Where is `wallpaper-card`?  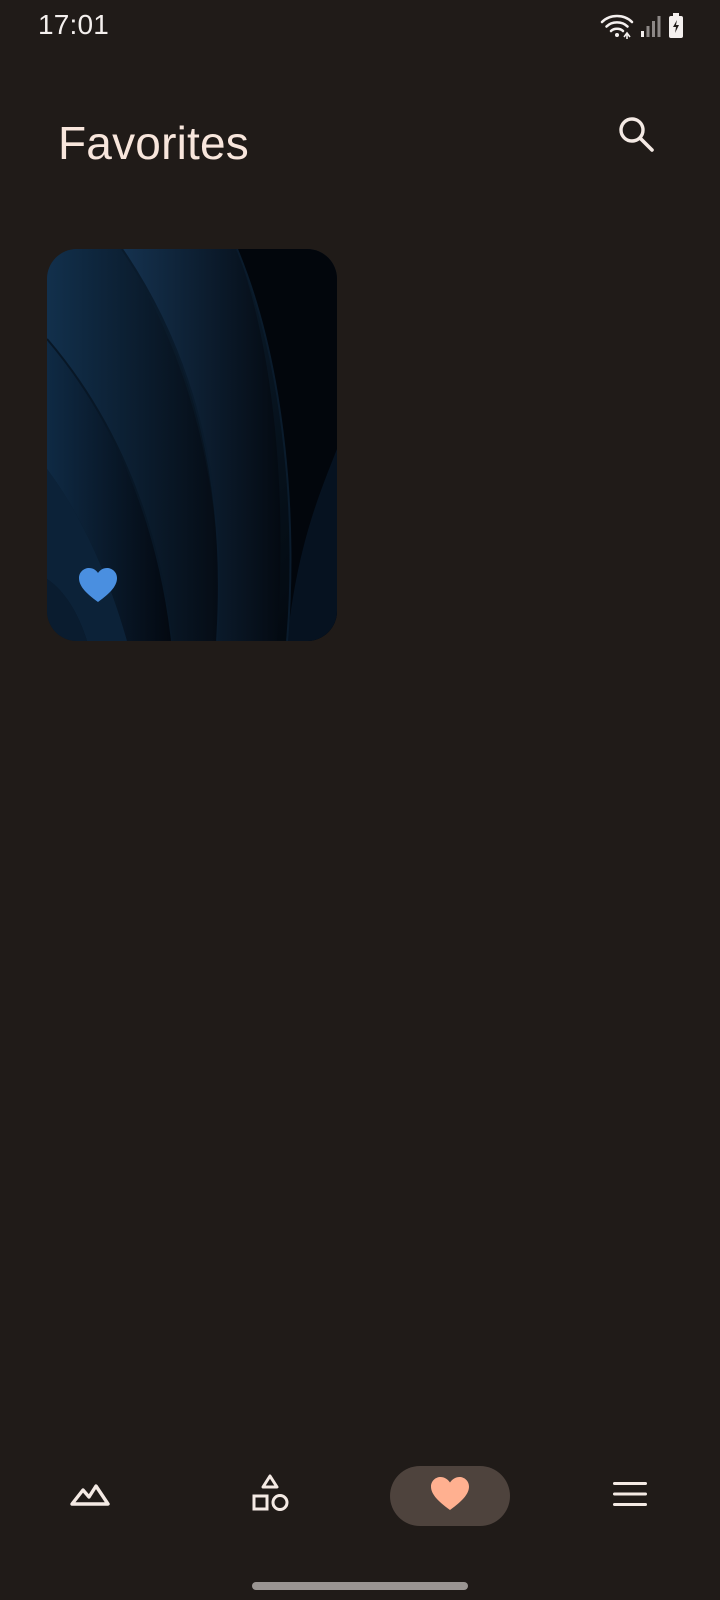 wallpaper-card is located at coordinates (192, 445).